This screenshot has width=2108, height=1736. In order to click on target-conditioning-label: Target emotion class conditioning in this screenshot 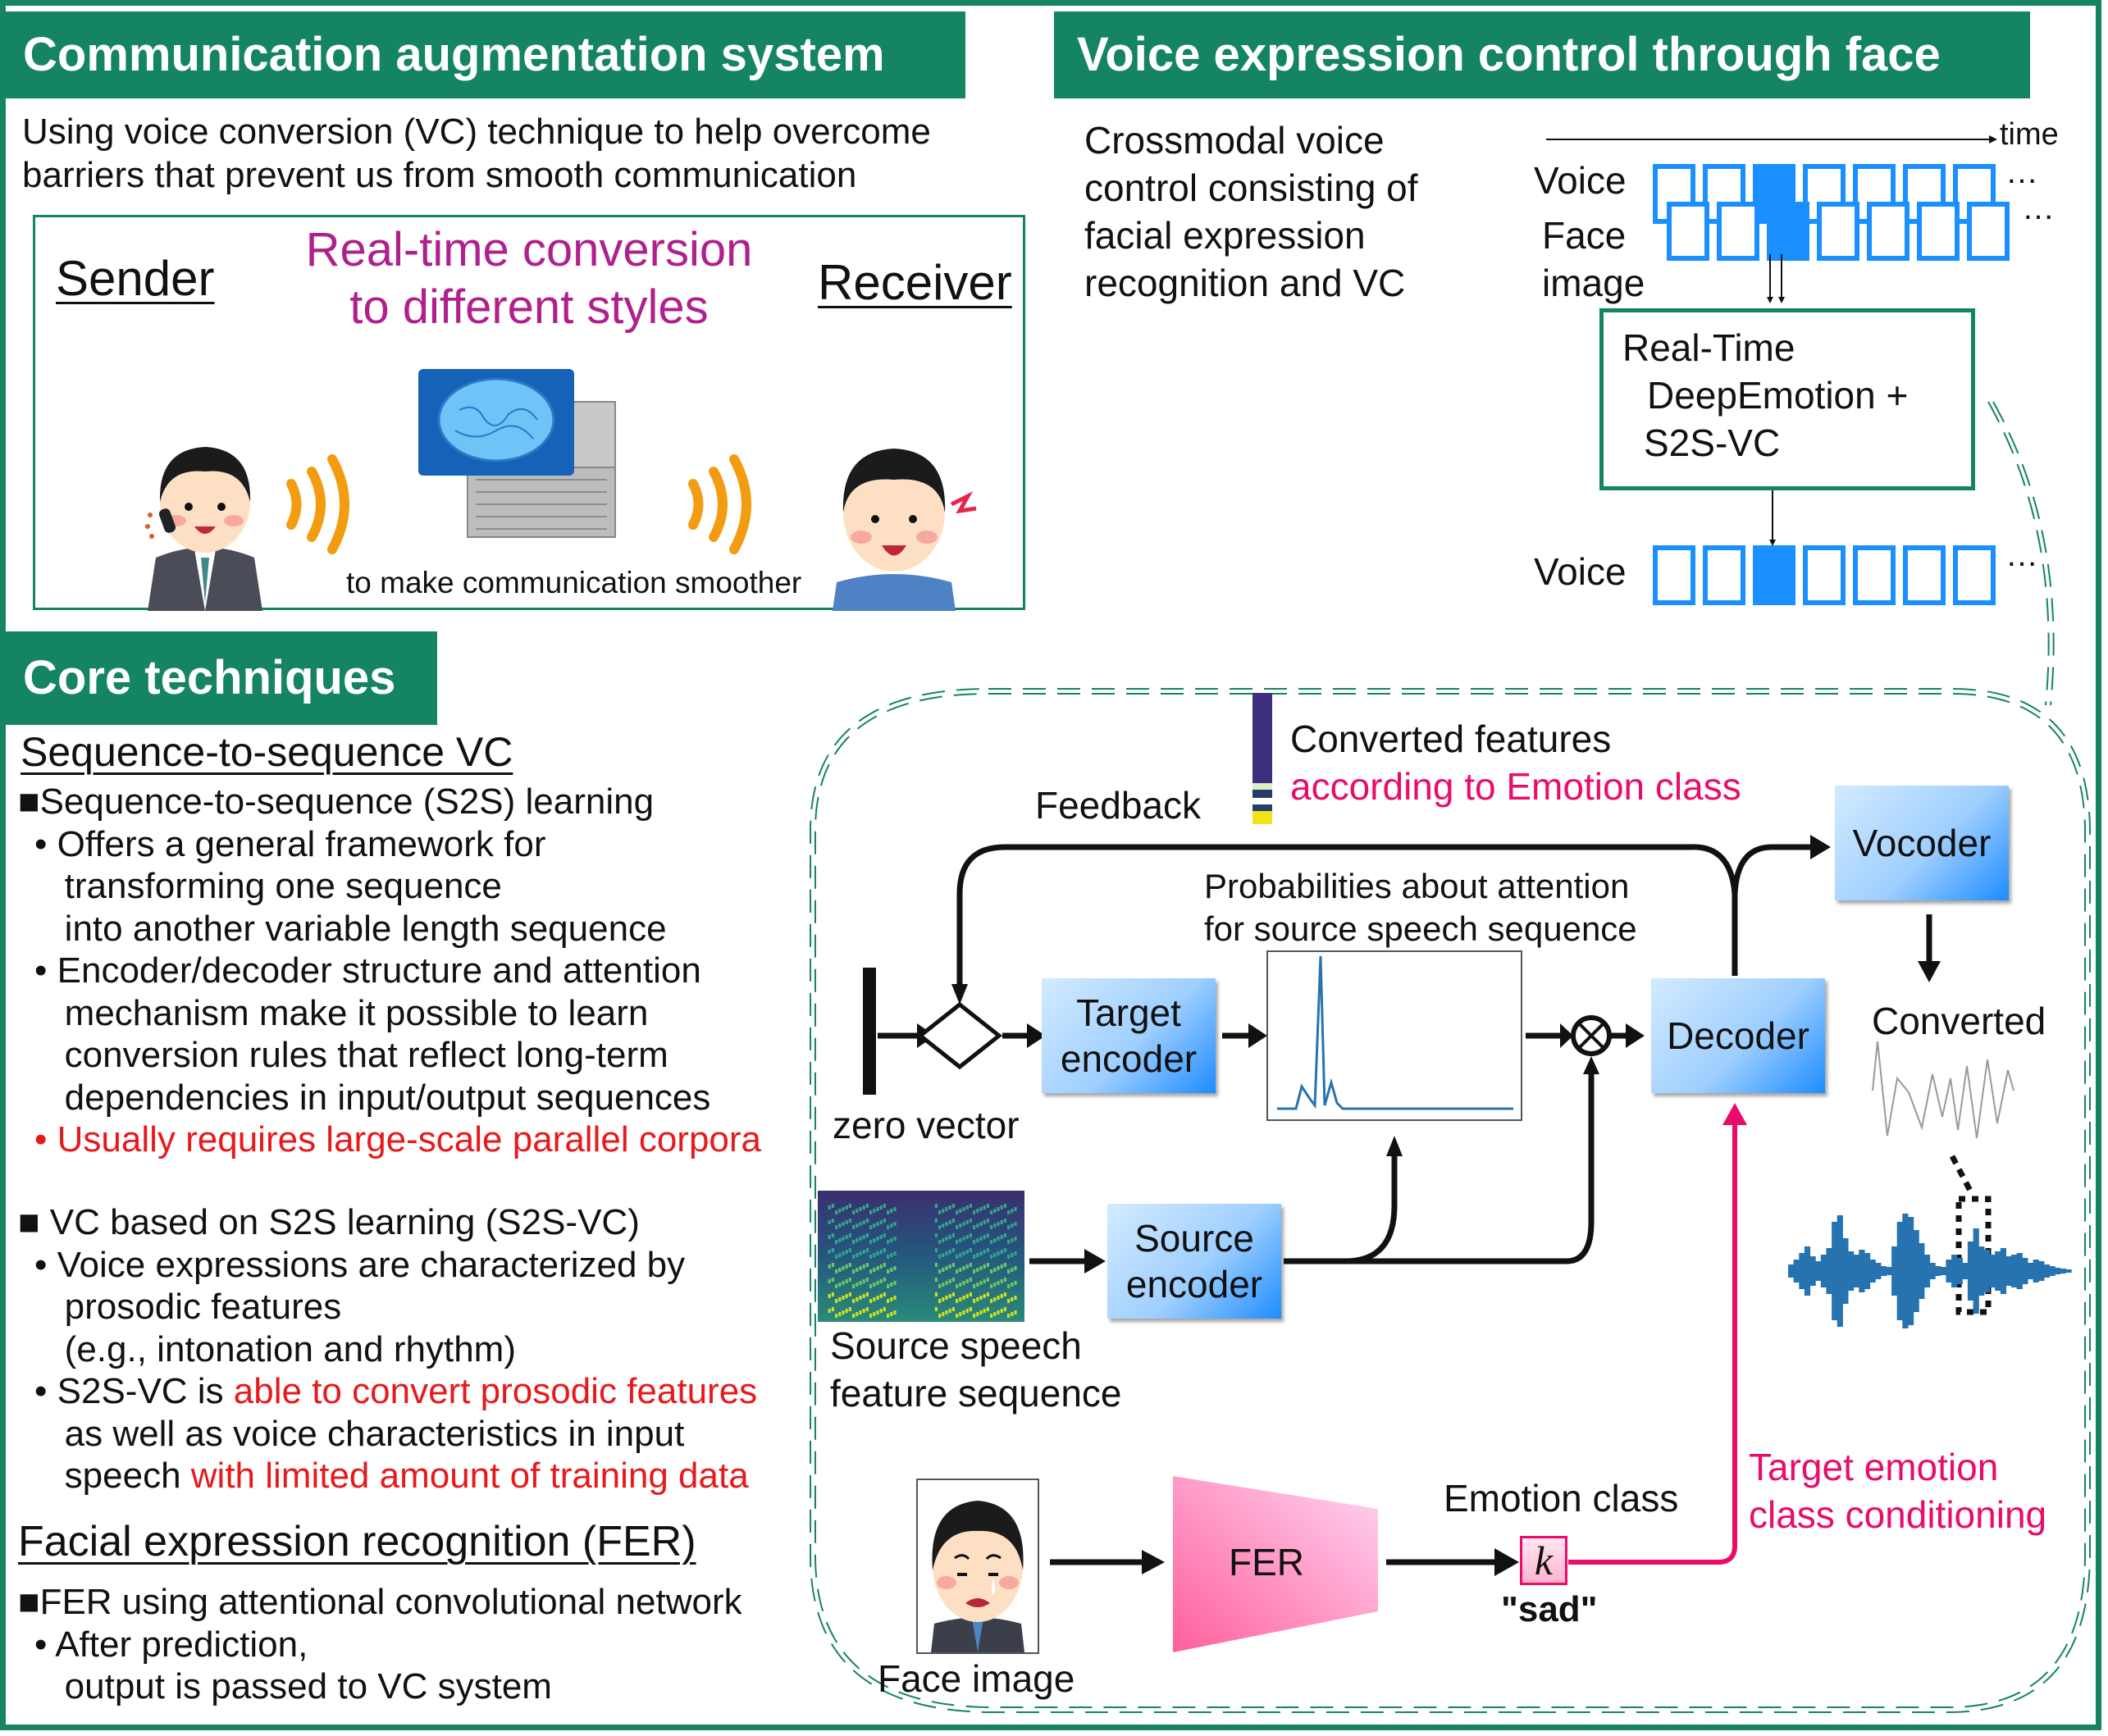, I will do `click(1898, 1491)`.